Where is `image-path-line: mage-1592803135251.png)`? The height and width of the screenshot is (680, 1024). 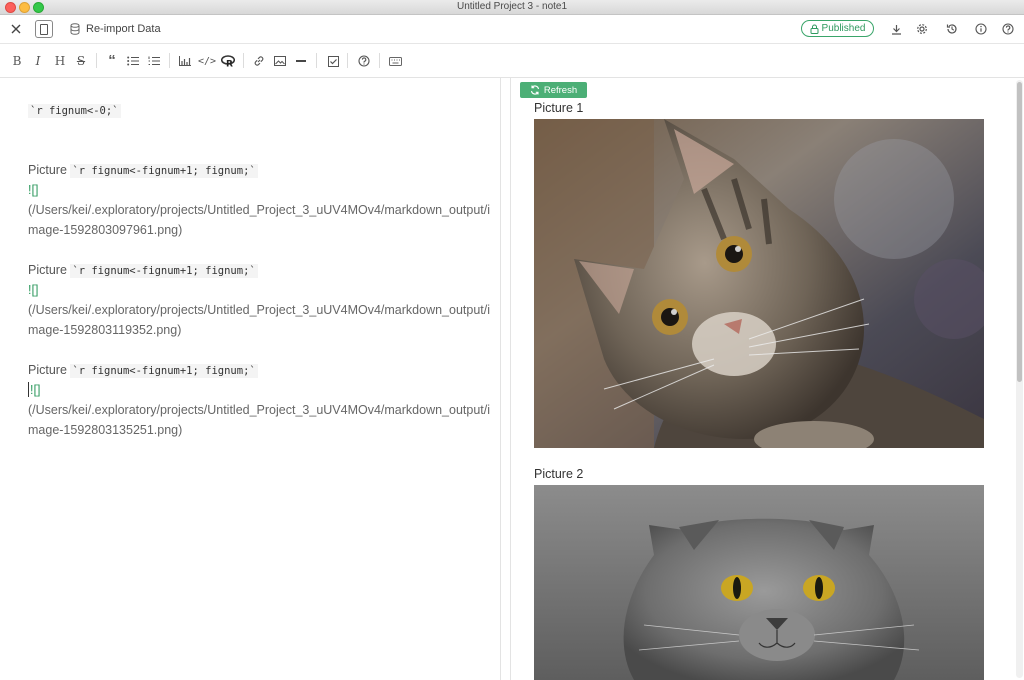
image-path-line: mage-1592803135251.png) is located at coordinates (105, 430).